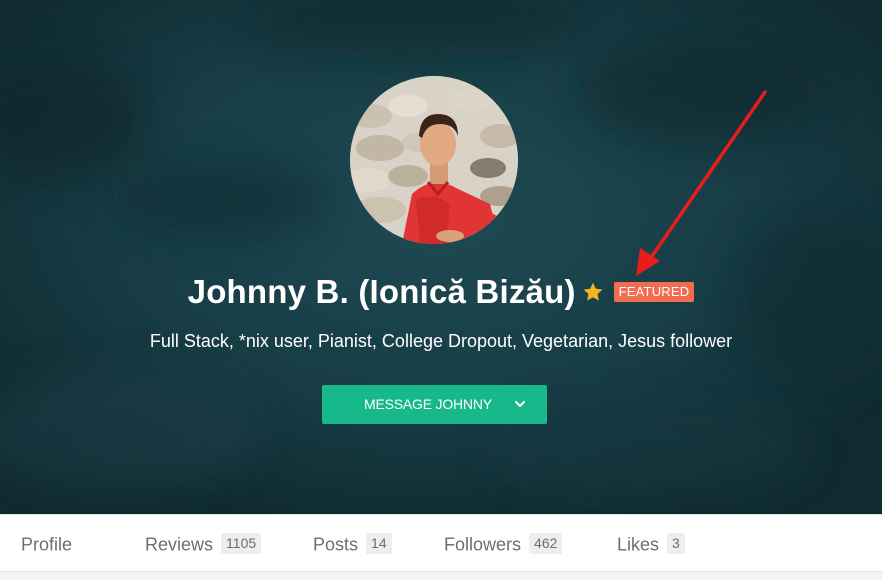 This screenshot has width=882, height=580. What do you see at coordinates (654, 292) in the screenshot?
I see `featured-badge: FEATURED` at bounding box center [654, 292].